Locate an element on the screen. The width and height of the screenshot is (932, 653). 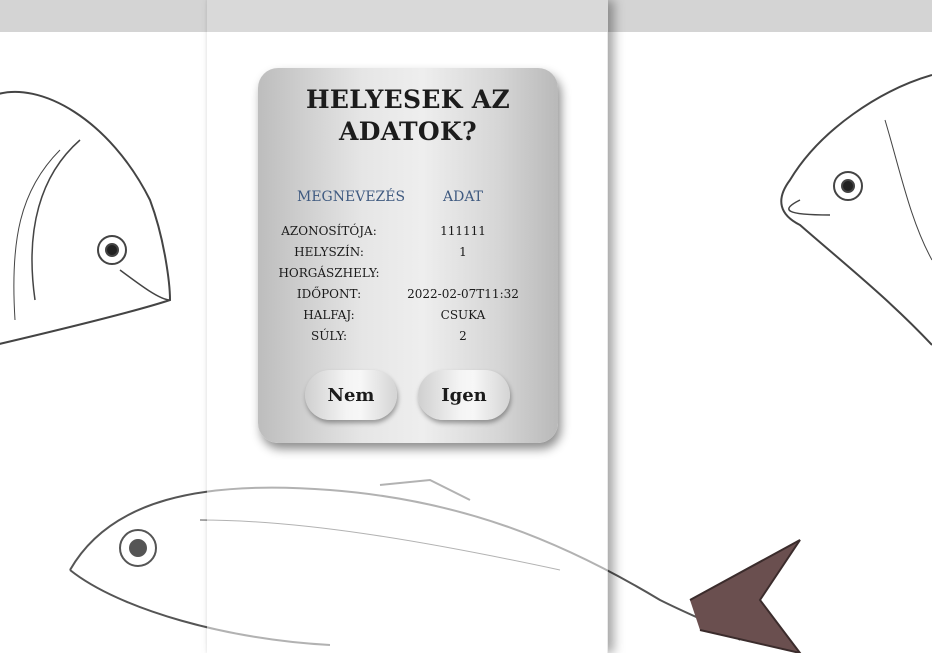
row-value: 2 is located at coordinates (463, 336).